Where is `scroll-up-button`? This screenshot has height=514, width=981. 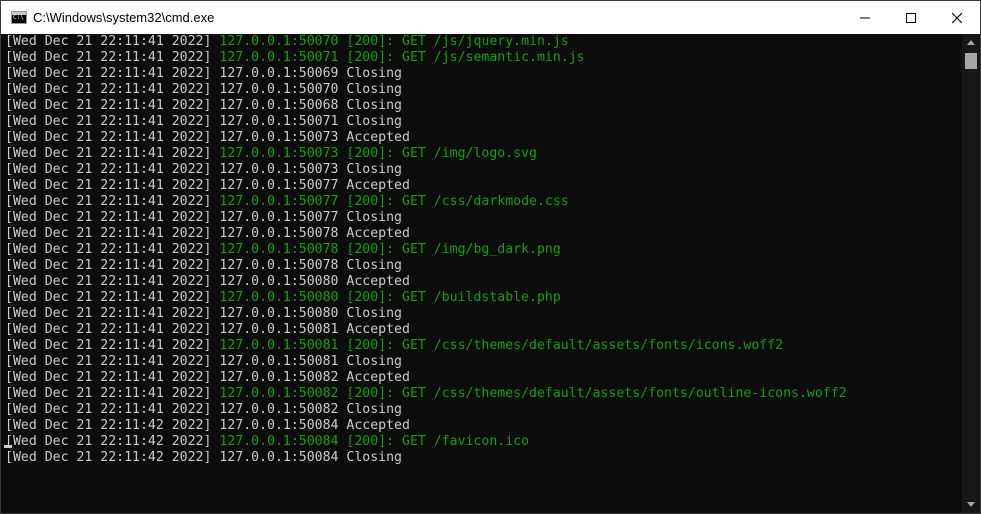 scroll-up-button is located at coordinates (971, 42).